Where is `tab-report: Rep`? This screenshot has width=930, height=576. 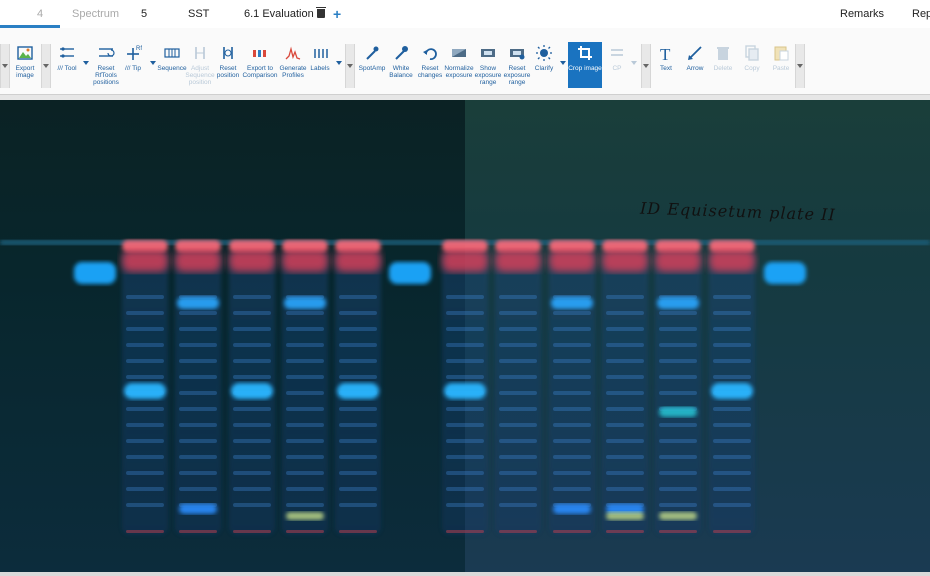 tab-report: Rep is located at coordinates (921, 14).